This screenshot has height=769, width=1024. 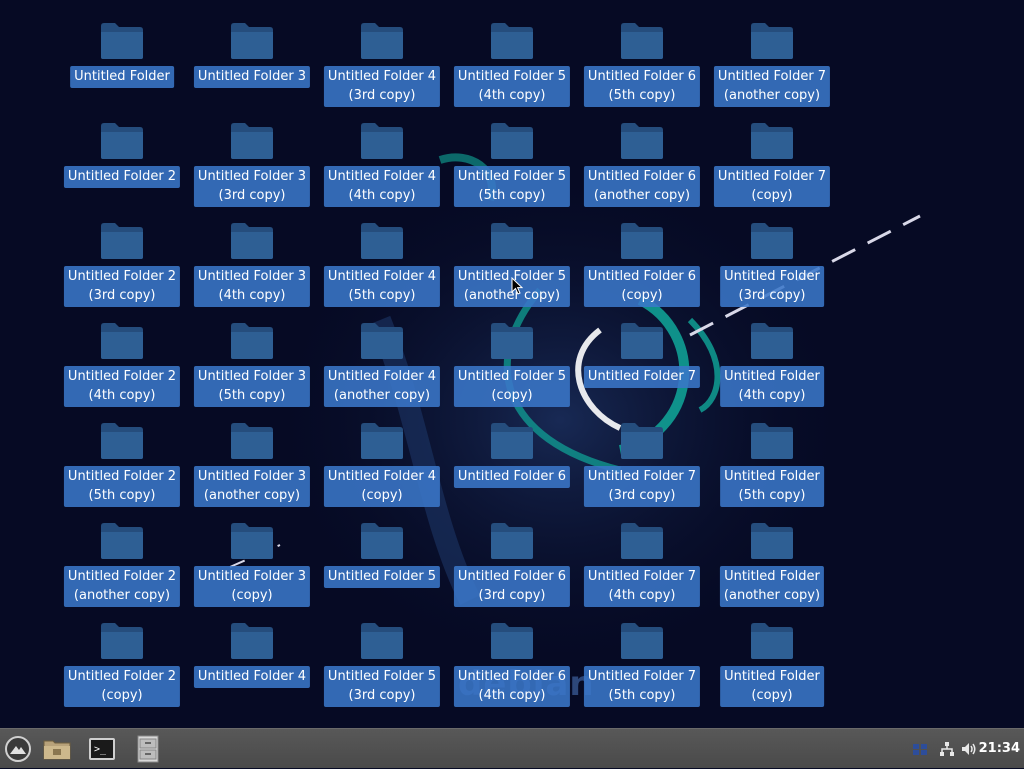 I want to click on desktop-folder: Untitled Folder 6 (5th copy), so click(x=642, y=53).